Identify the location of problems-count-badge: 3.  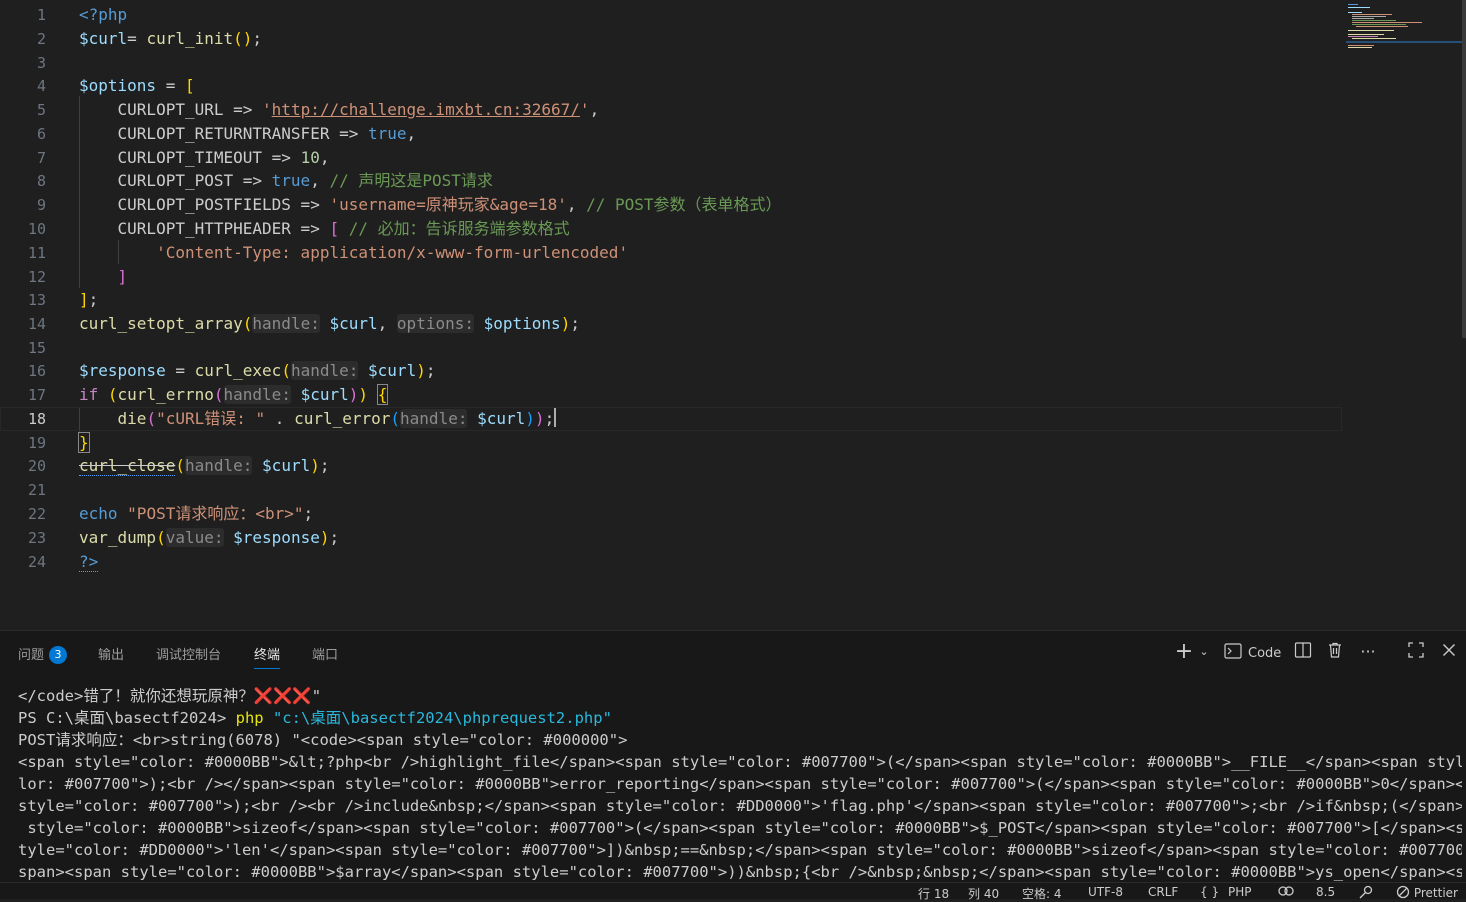
(58, 655).